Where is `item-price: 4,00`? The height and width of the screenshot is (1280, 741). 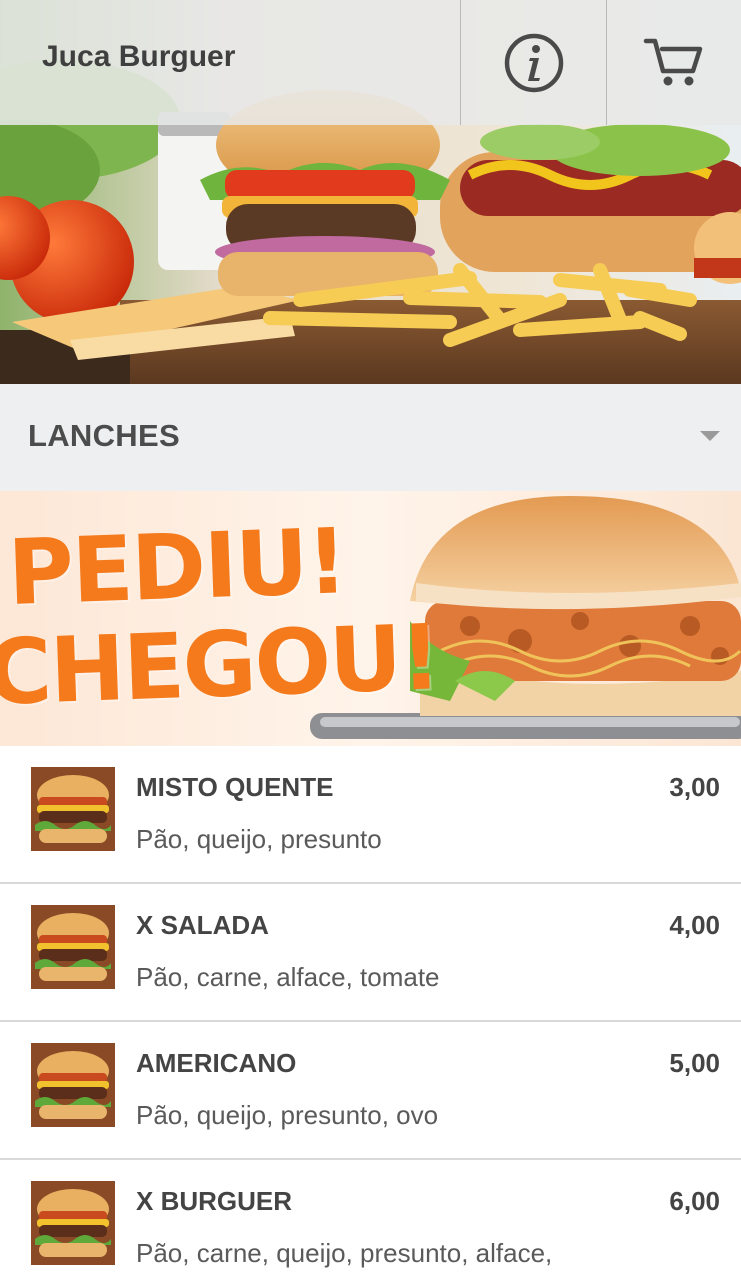
item-price: 4,00 is located at coordinates (694, 925).